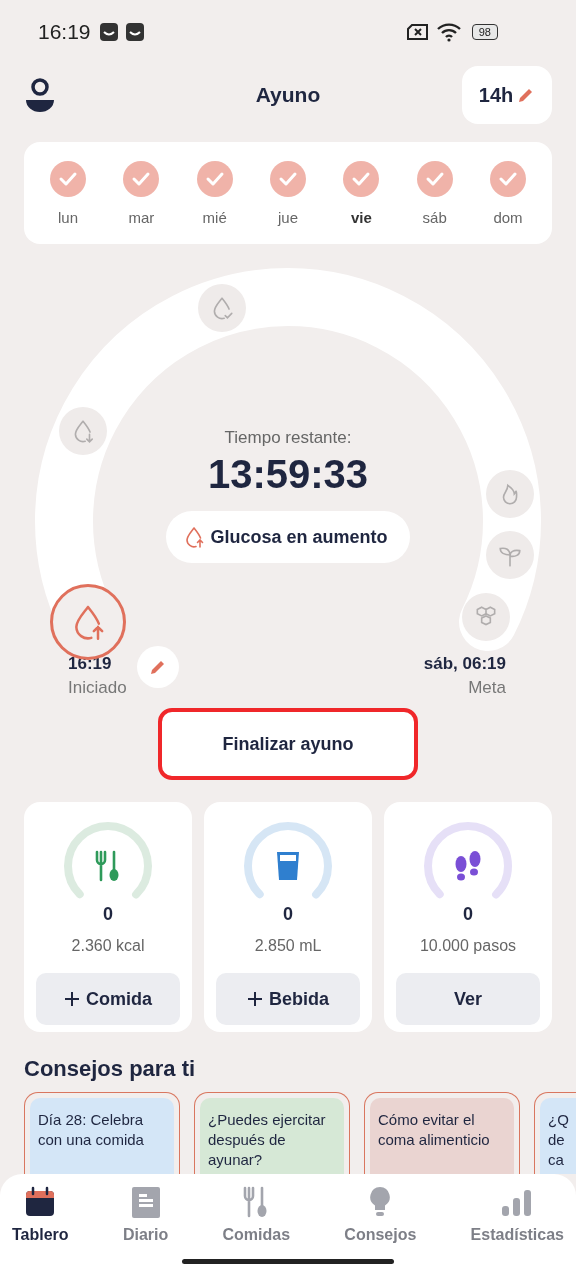 The image size is (576, 1280). What do you see at coordinates (287, 217) in the screenshot?
I see `day-label: jue` at bounding box center [287, 217].